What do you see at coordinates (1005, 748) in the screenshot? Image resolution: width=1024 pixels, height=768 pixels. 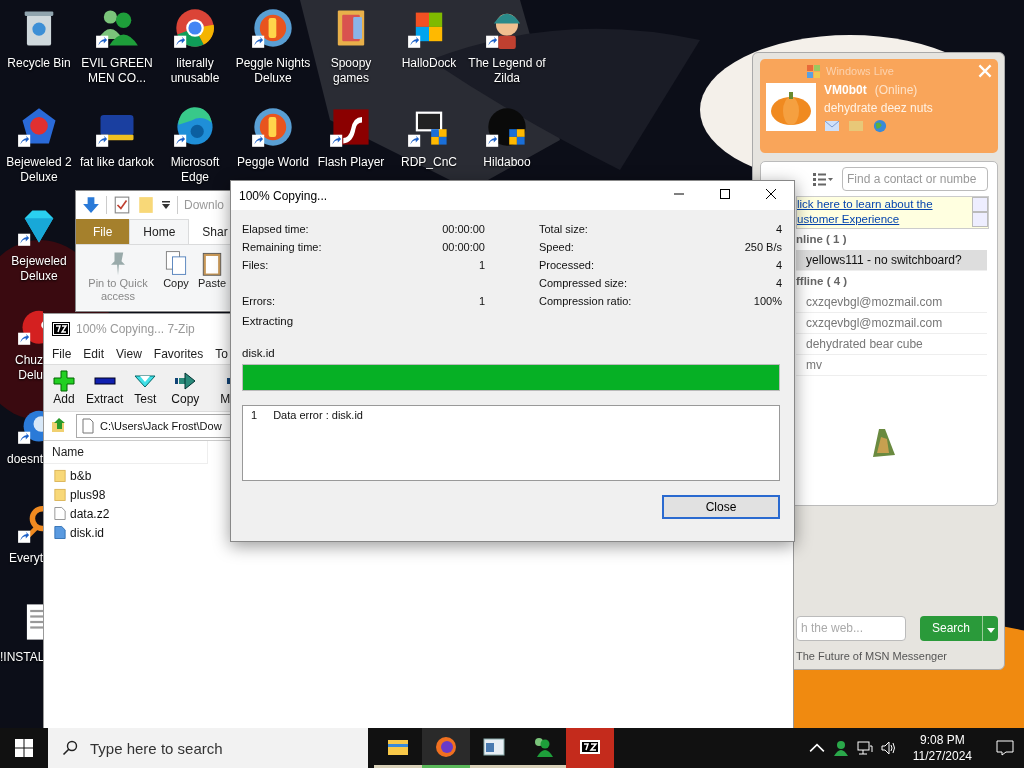 I see `notification-icon` at bounding box center [1005, 748].